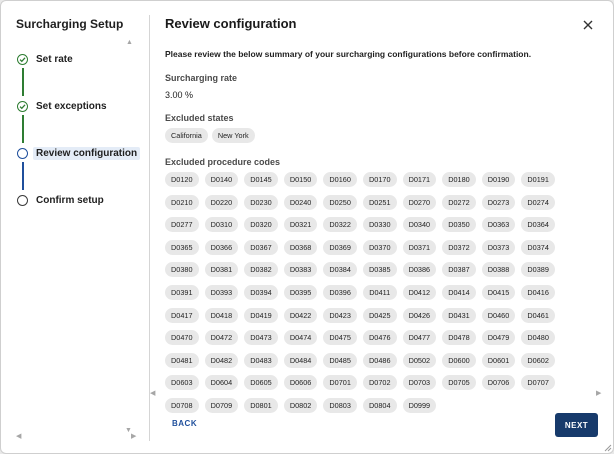  Describe the element at coordinates (261, 338) in the screenshot. I see `procedure-code-chip: D0473` at that location.